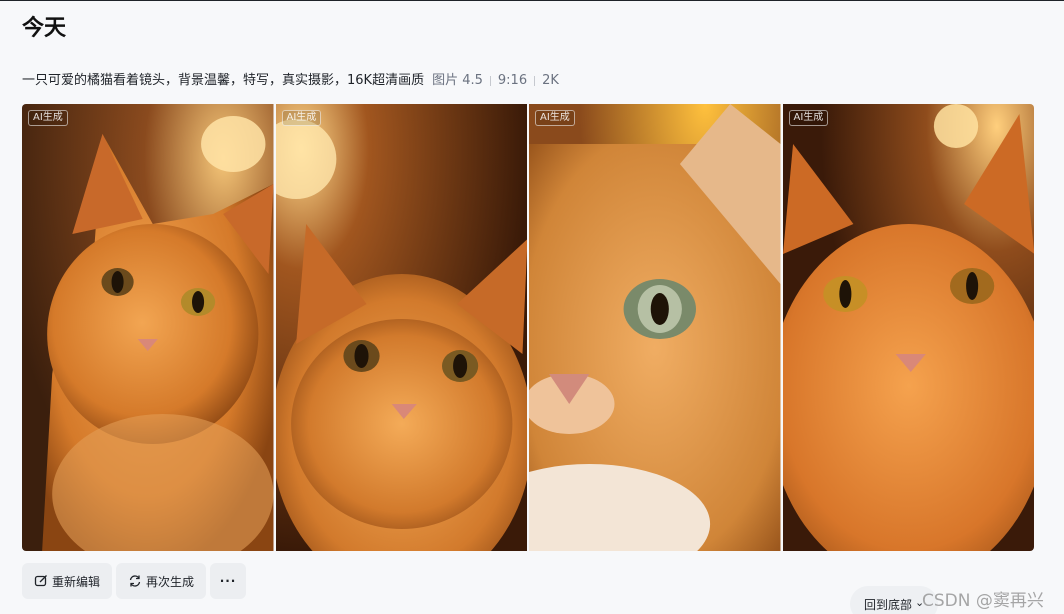 This screenshot has width=1064, height=614. Describe the element at coordinates (41, 581) in the screenshot. I see `edit-icon` at that location.